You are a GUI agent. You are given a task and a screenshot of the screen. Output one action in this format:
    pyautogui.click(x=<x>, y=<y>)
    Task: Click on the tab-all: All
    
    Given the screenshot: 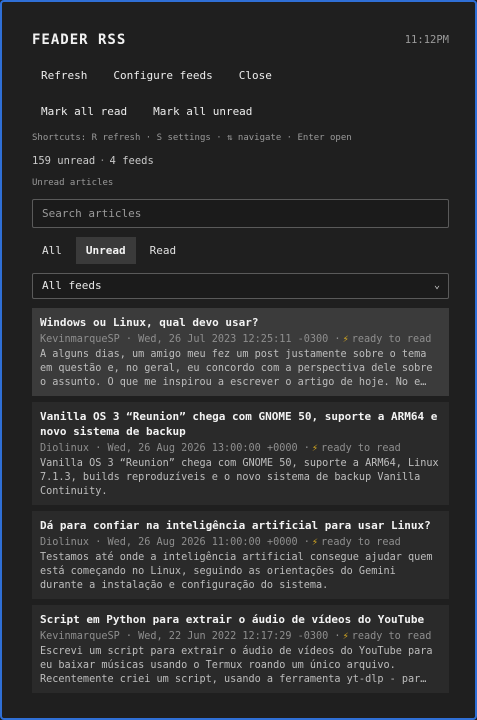 What is the action you would take?
    pyautogui.click(x=52, y=250)
    